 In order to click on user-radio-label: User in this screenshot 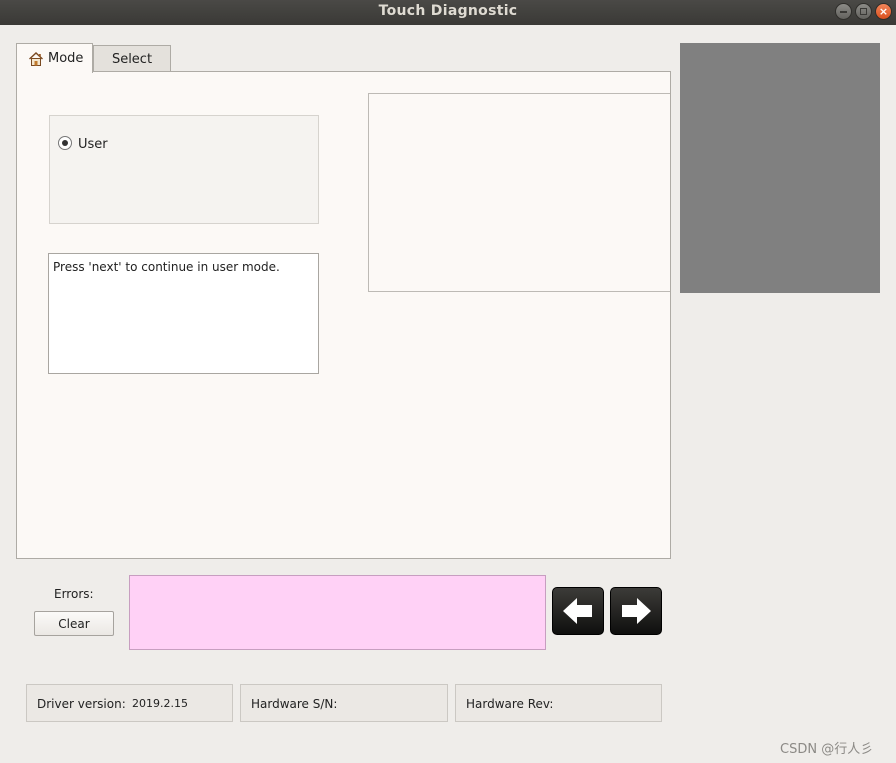, I will do `click(93, 144)`.